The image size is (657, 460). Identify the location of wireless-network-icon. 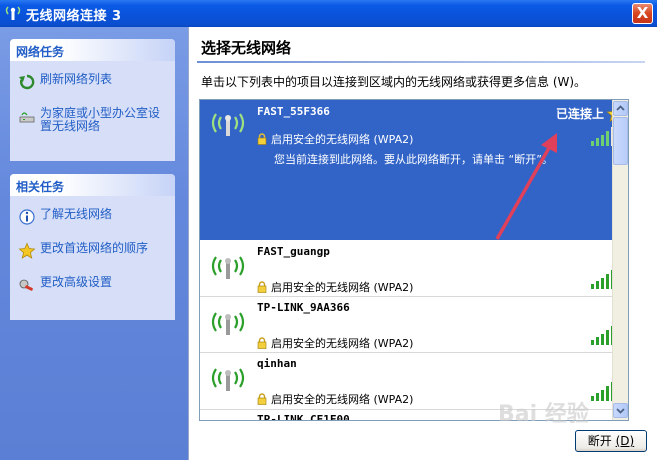
(13, 13).